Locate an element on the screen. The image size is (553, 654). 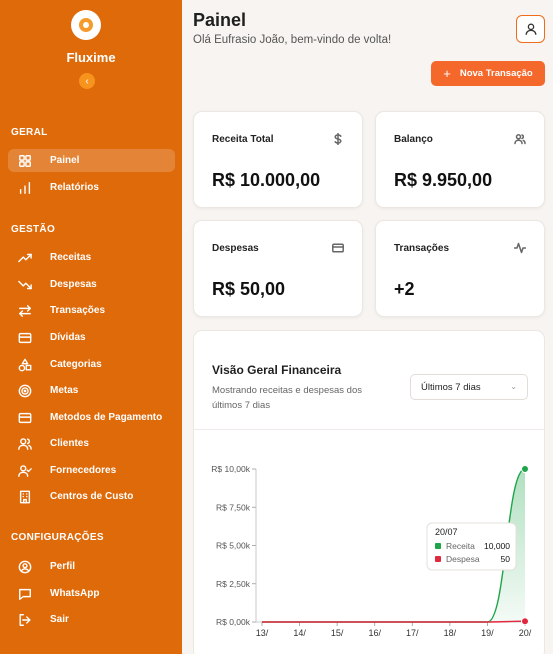
sidebar-item-label: Dívidas is located at coordinates (68, 337).